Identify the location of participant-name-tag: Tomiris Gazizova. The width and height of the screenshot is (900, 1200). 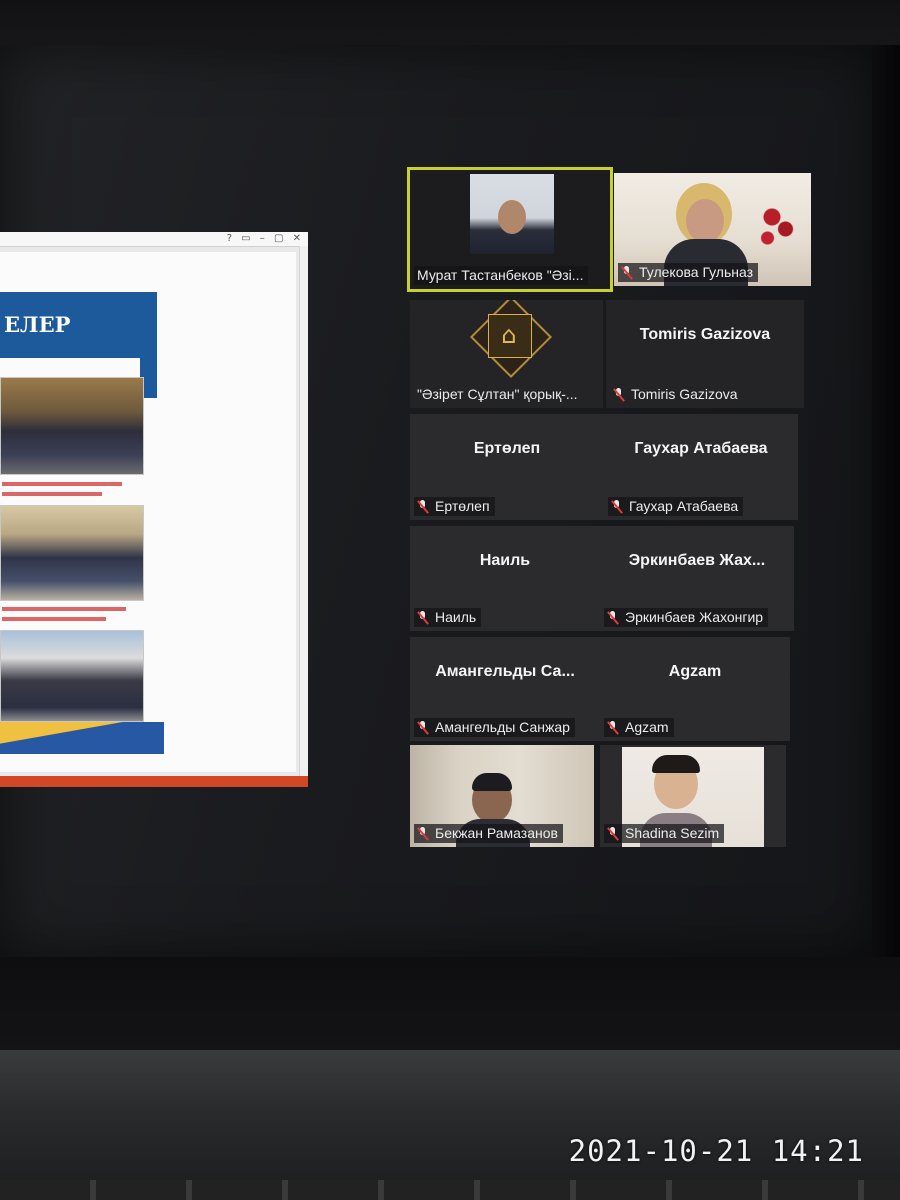
(676, 394).